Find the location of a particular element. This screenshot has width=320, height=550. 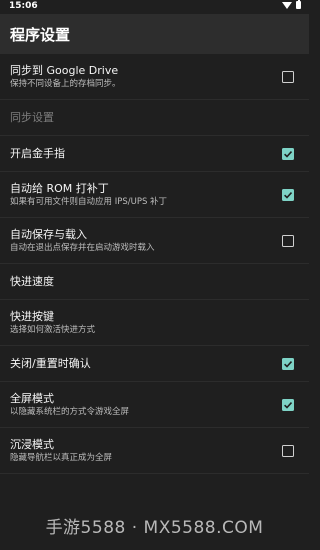

setting-subtitle: 保持不同设备上的存档同步。 is located at coordinates (65, 84).